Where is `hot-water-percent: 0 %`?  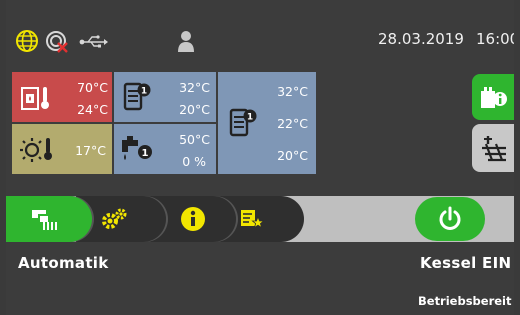
hot-water-percent: 0 % is located at coordinates (194, 161).